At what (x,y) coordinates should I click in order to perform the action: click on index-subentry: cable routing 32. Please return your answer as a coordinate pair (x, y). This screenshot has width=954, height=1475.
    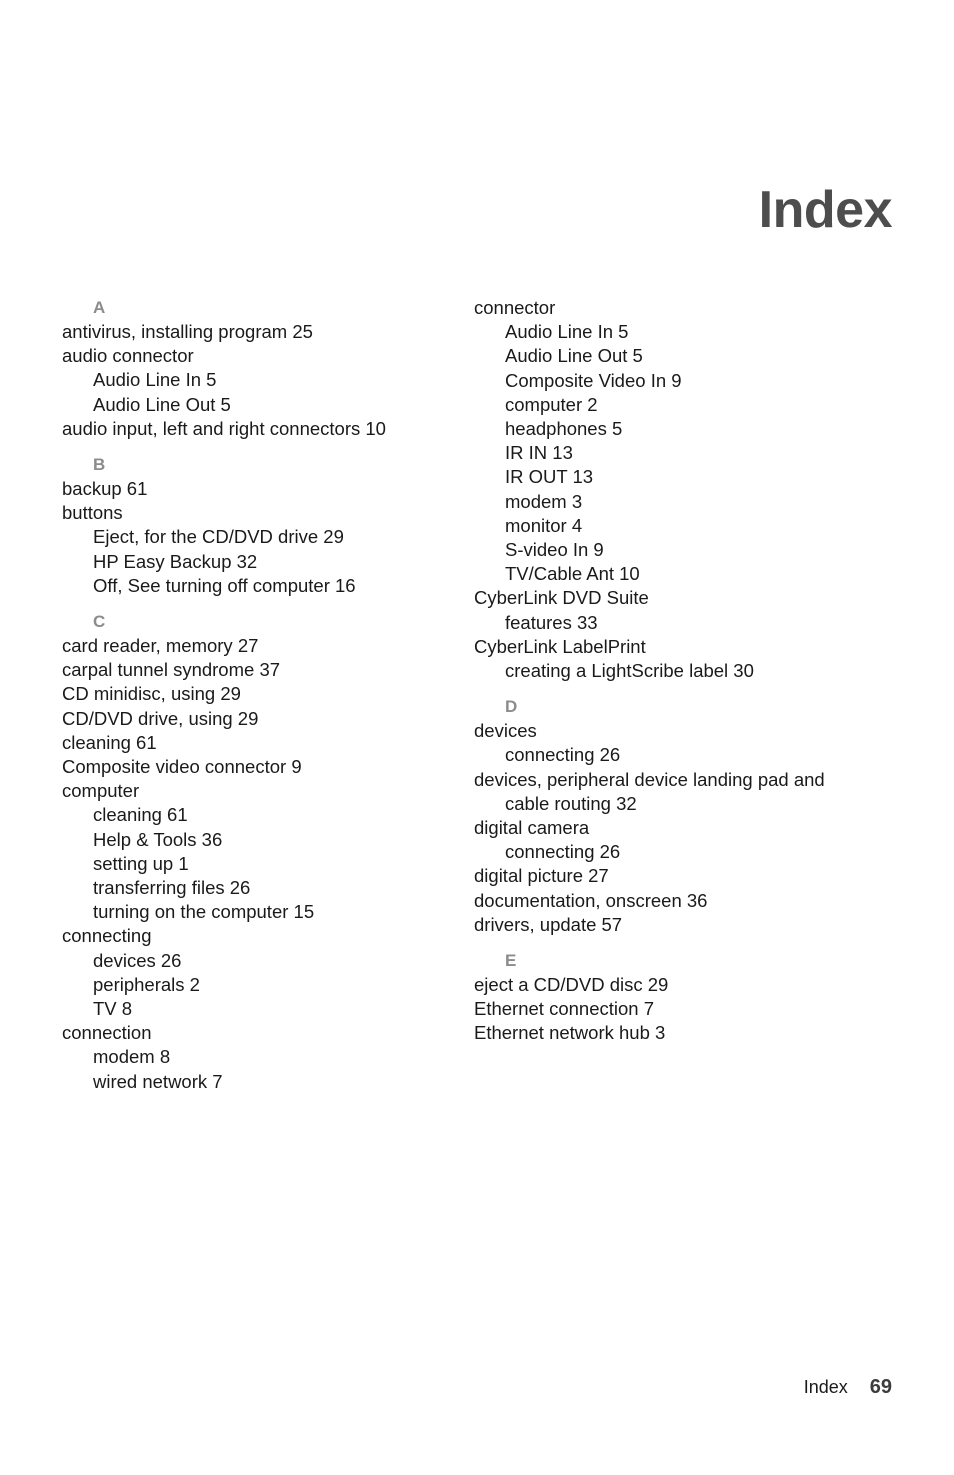
    Looking at the image, I should click on (571, 803).